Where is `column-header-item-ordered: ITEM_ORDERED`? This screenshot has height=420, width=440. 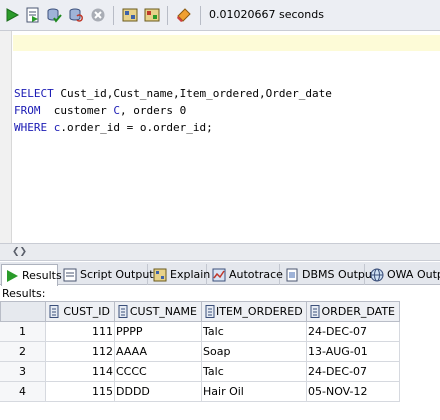
column-header-item-ordered: ITEM_ORDERED is located at coordinates (254, 311).